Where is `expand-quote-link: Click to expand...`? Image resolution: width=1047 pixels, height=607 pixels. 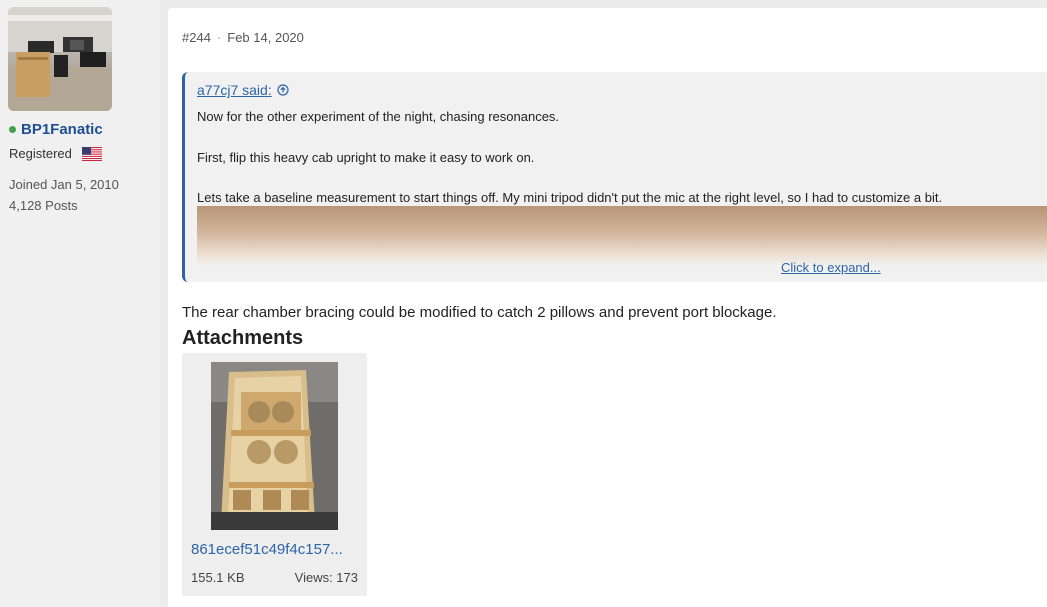
expand-quote-link: Click to expand... is located at coordinates (831, 267).